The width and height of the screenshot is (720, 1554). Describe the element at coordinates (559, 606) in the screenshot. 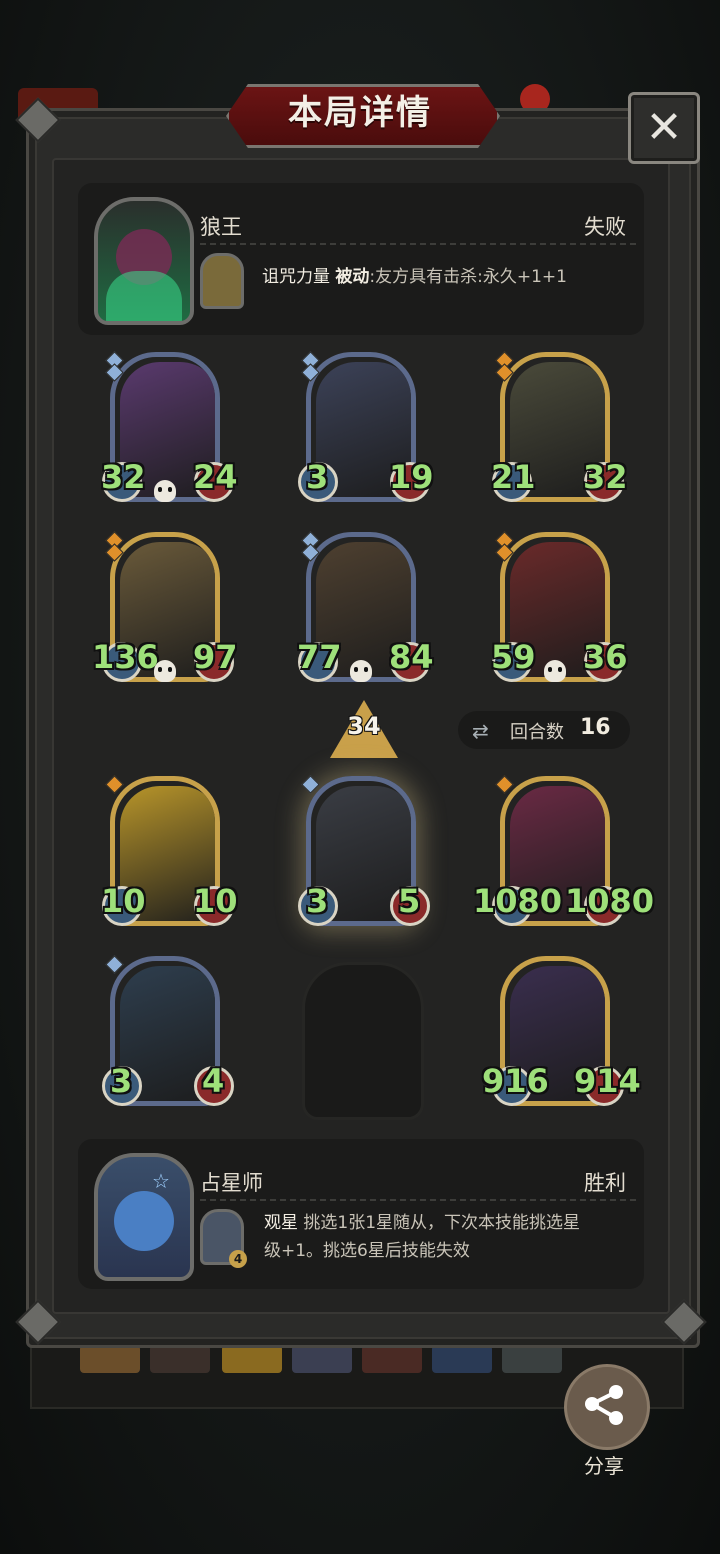

I see `minion-card: 59 36` at that location.